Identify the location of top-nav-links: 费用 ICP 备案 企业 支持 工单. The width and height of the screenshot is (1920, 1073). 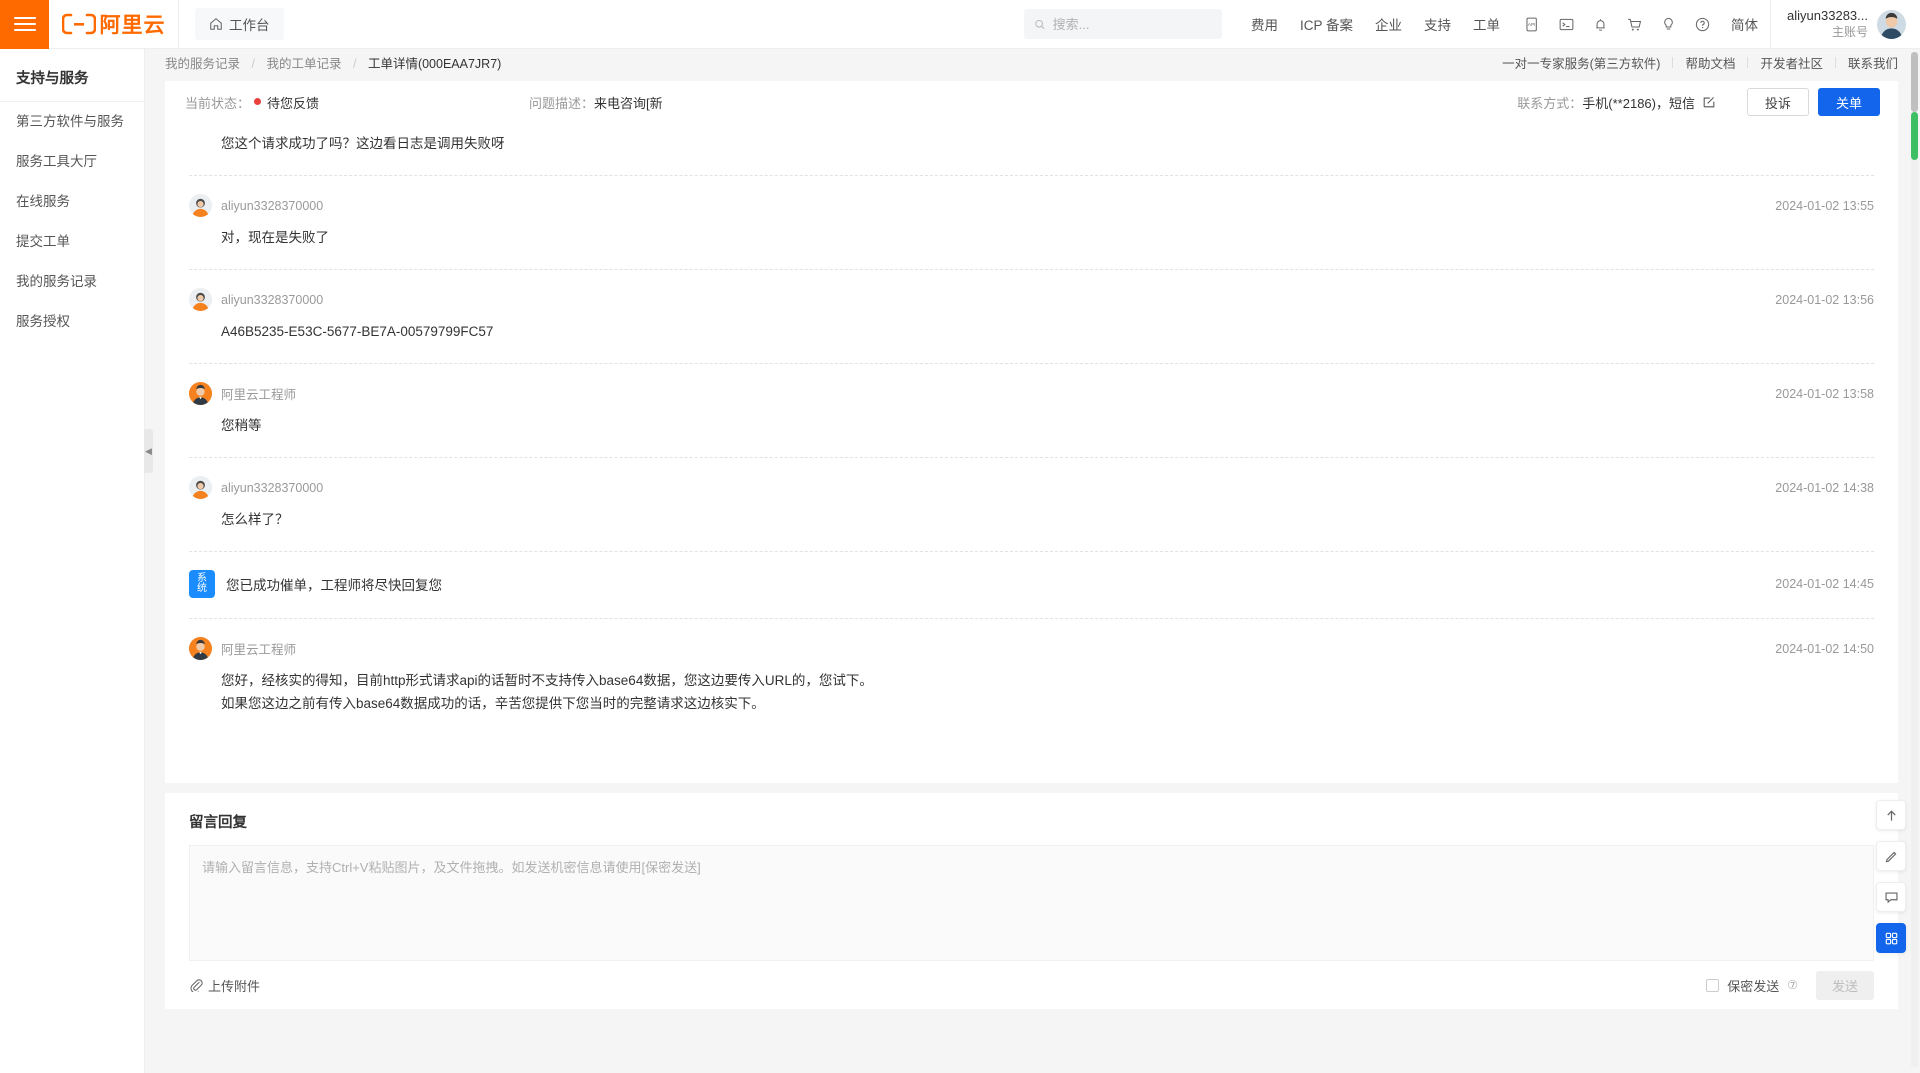
(1375, 24).